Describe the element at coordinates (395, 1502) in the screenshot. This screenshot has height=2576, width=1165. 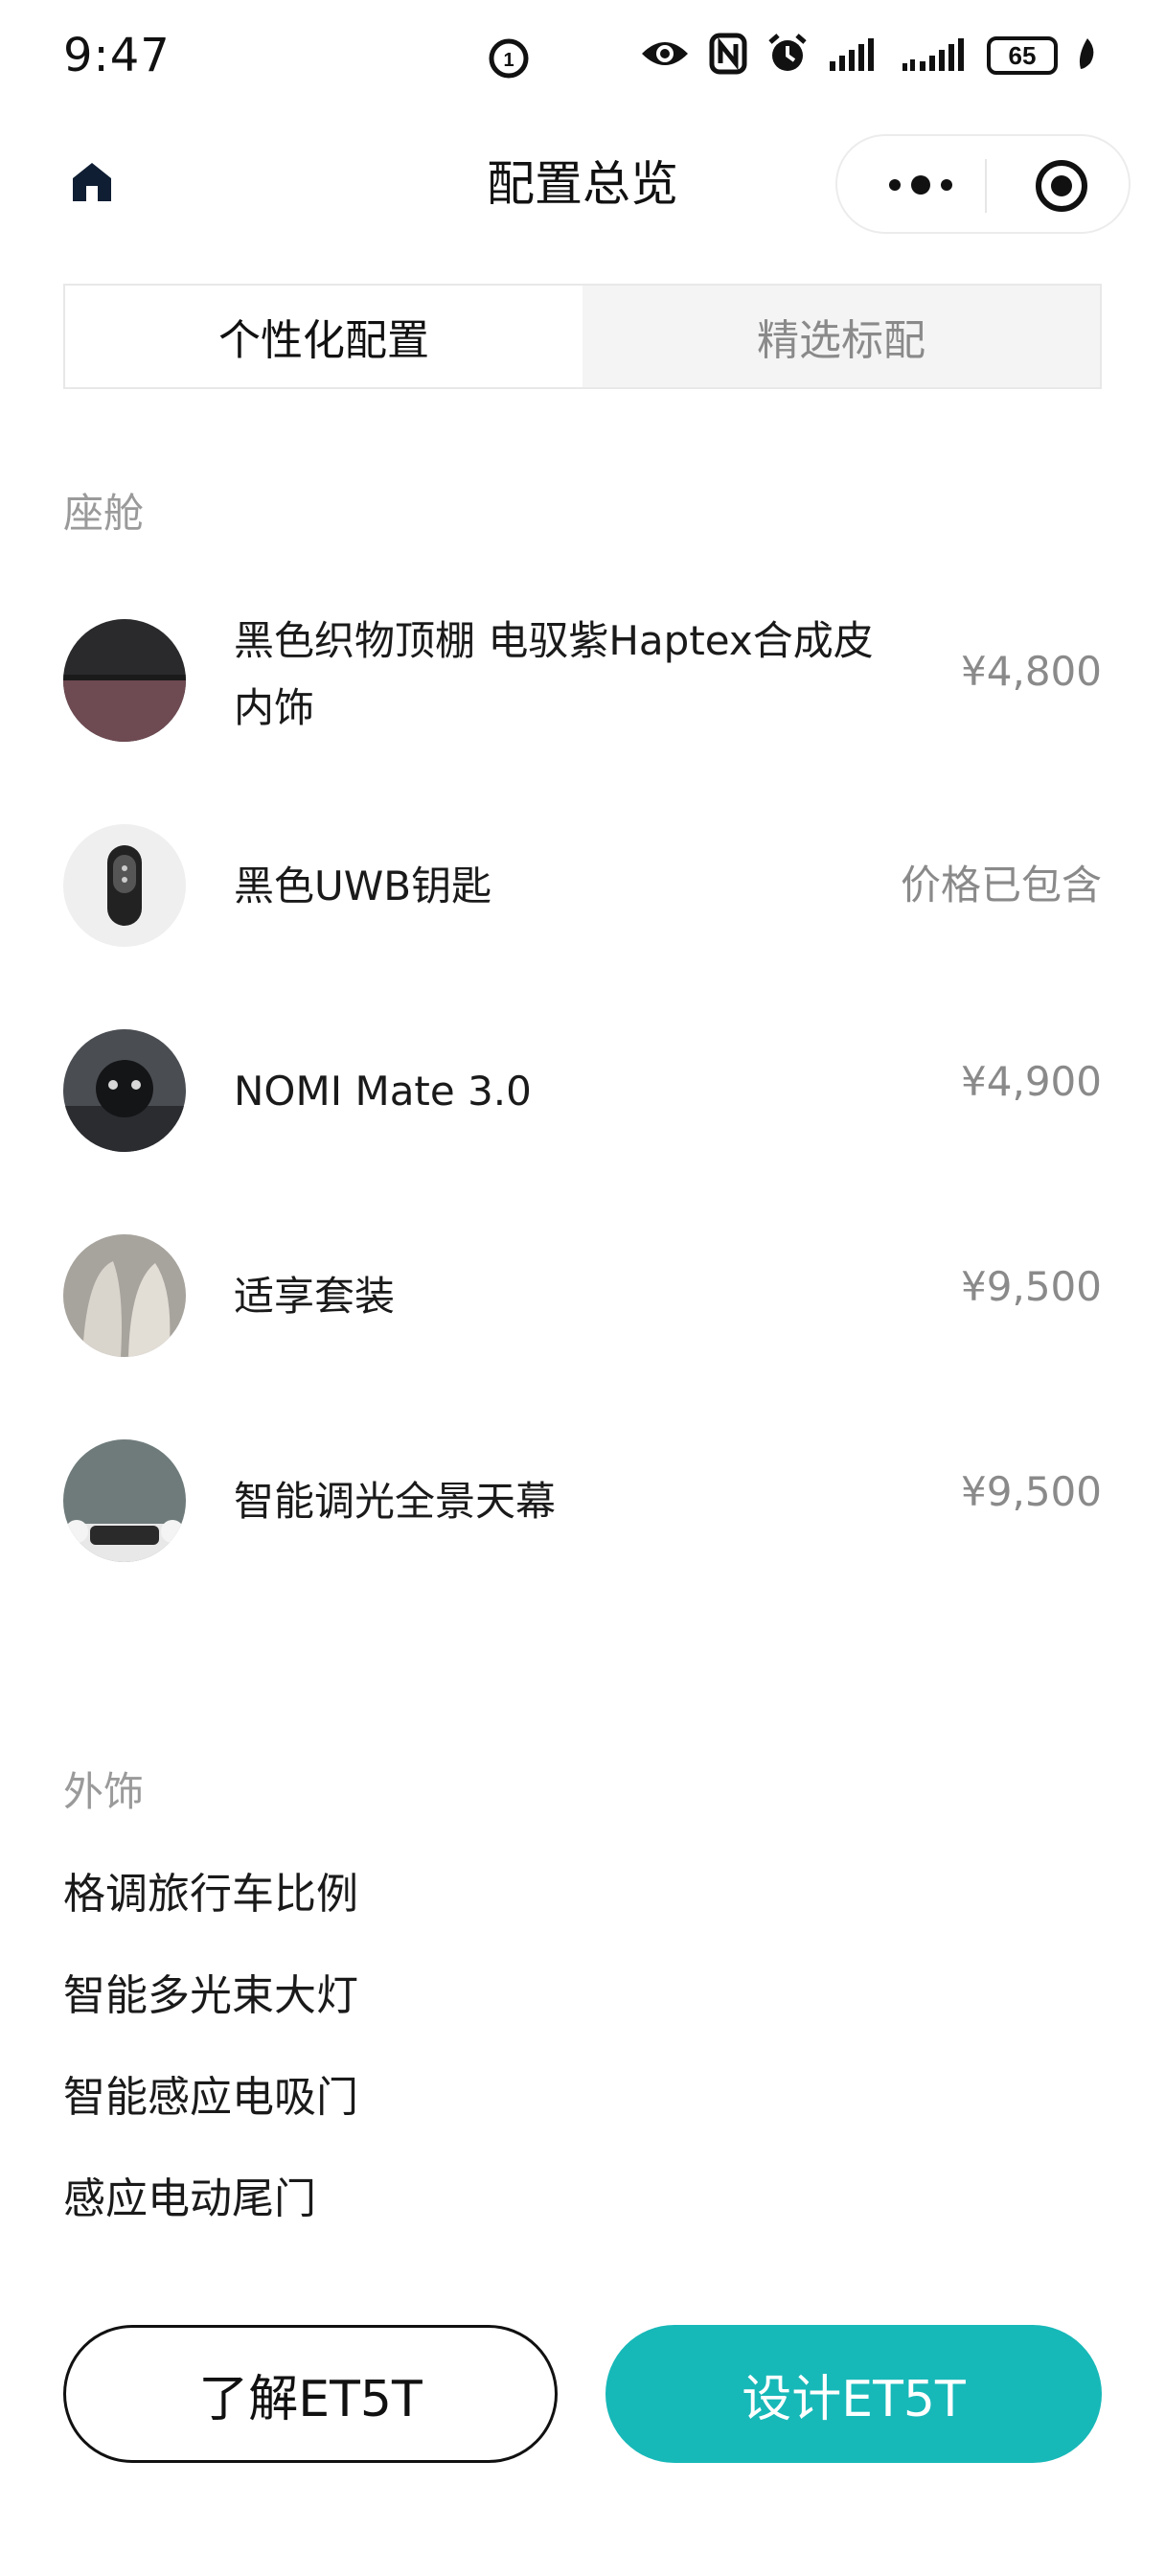
I see `item-name: 智能调光全景天幕` at that location.